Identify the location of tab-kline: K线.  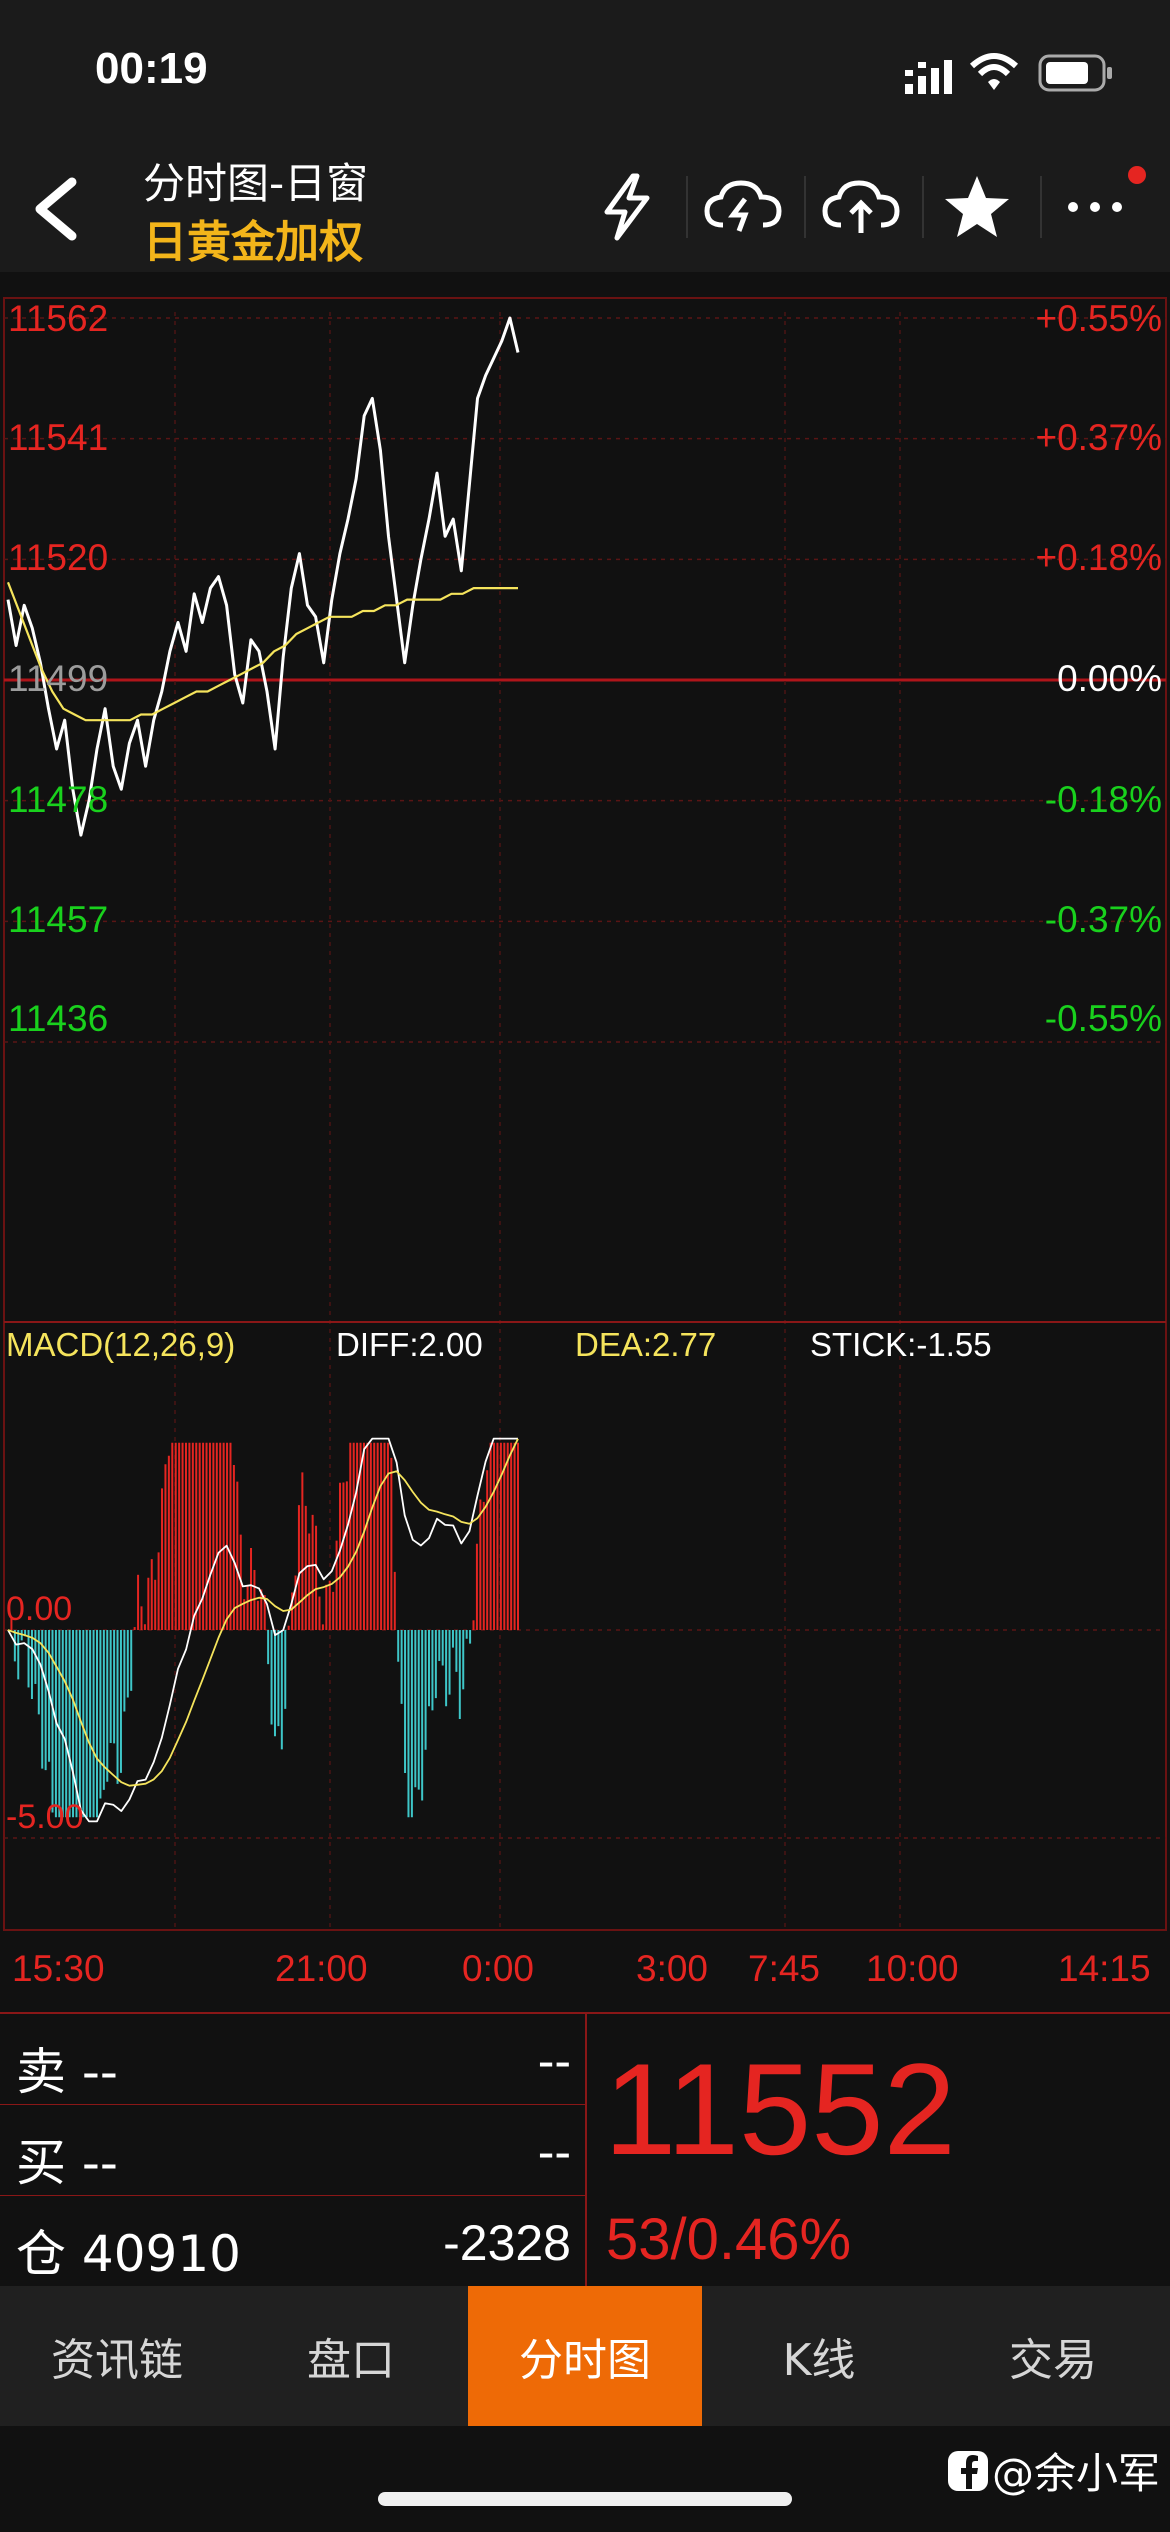
(819, 2356).